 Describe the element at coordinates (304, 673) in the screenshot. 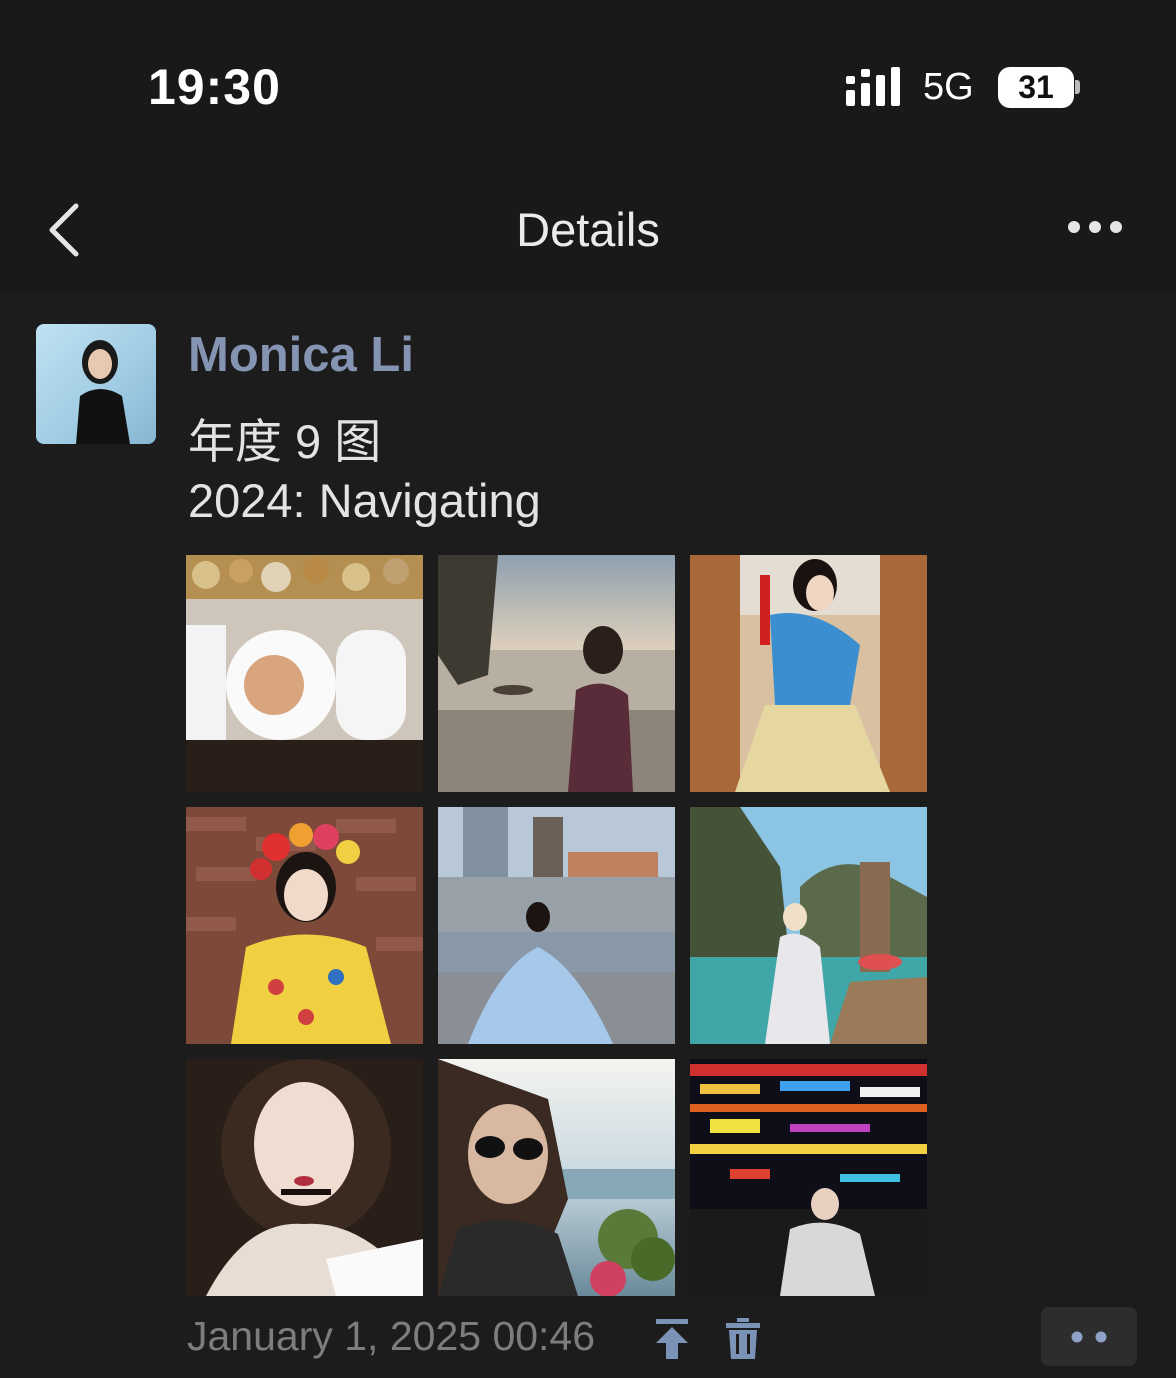

I see `photo-award-backdrop` at that location.